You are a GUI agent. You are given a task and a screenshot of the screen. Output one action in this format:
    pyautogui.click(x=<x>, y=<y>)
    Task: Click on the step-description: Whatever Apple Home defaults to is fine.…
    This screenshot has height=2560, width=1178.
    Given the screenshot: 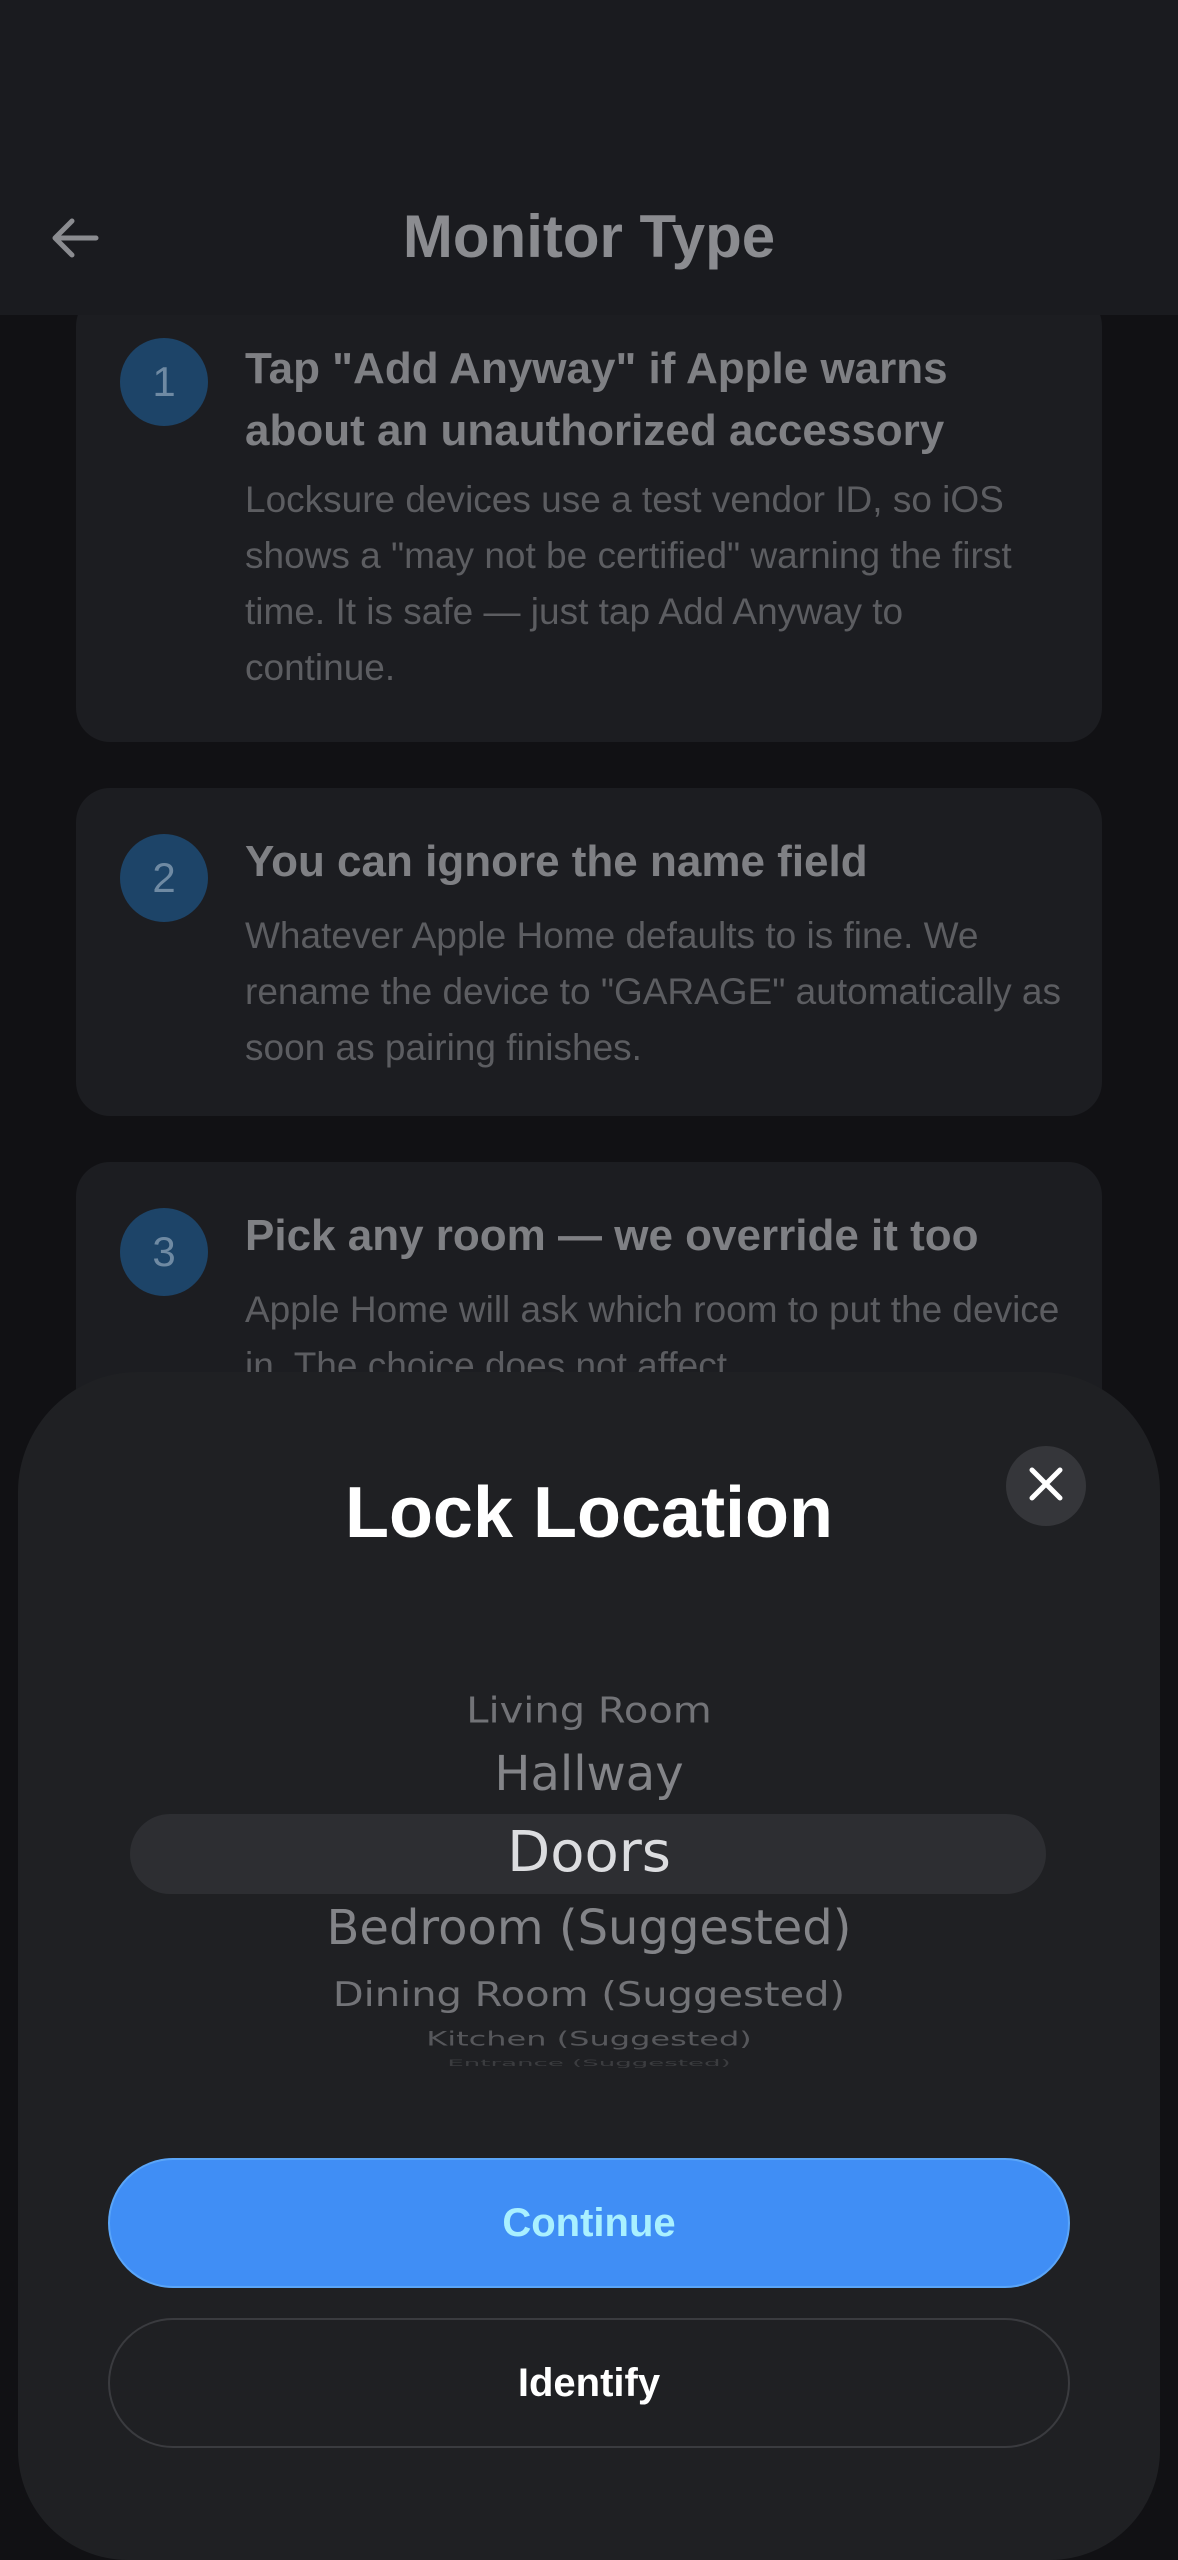 What is the action you would take?
    pyautogui.click(x=653, y=991)
    